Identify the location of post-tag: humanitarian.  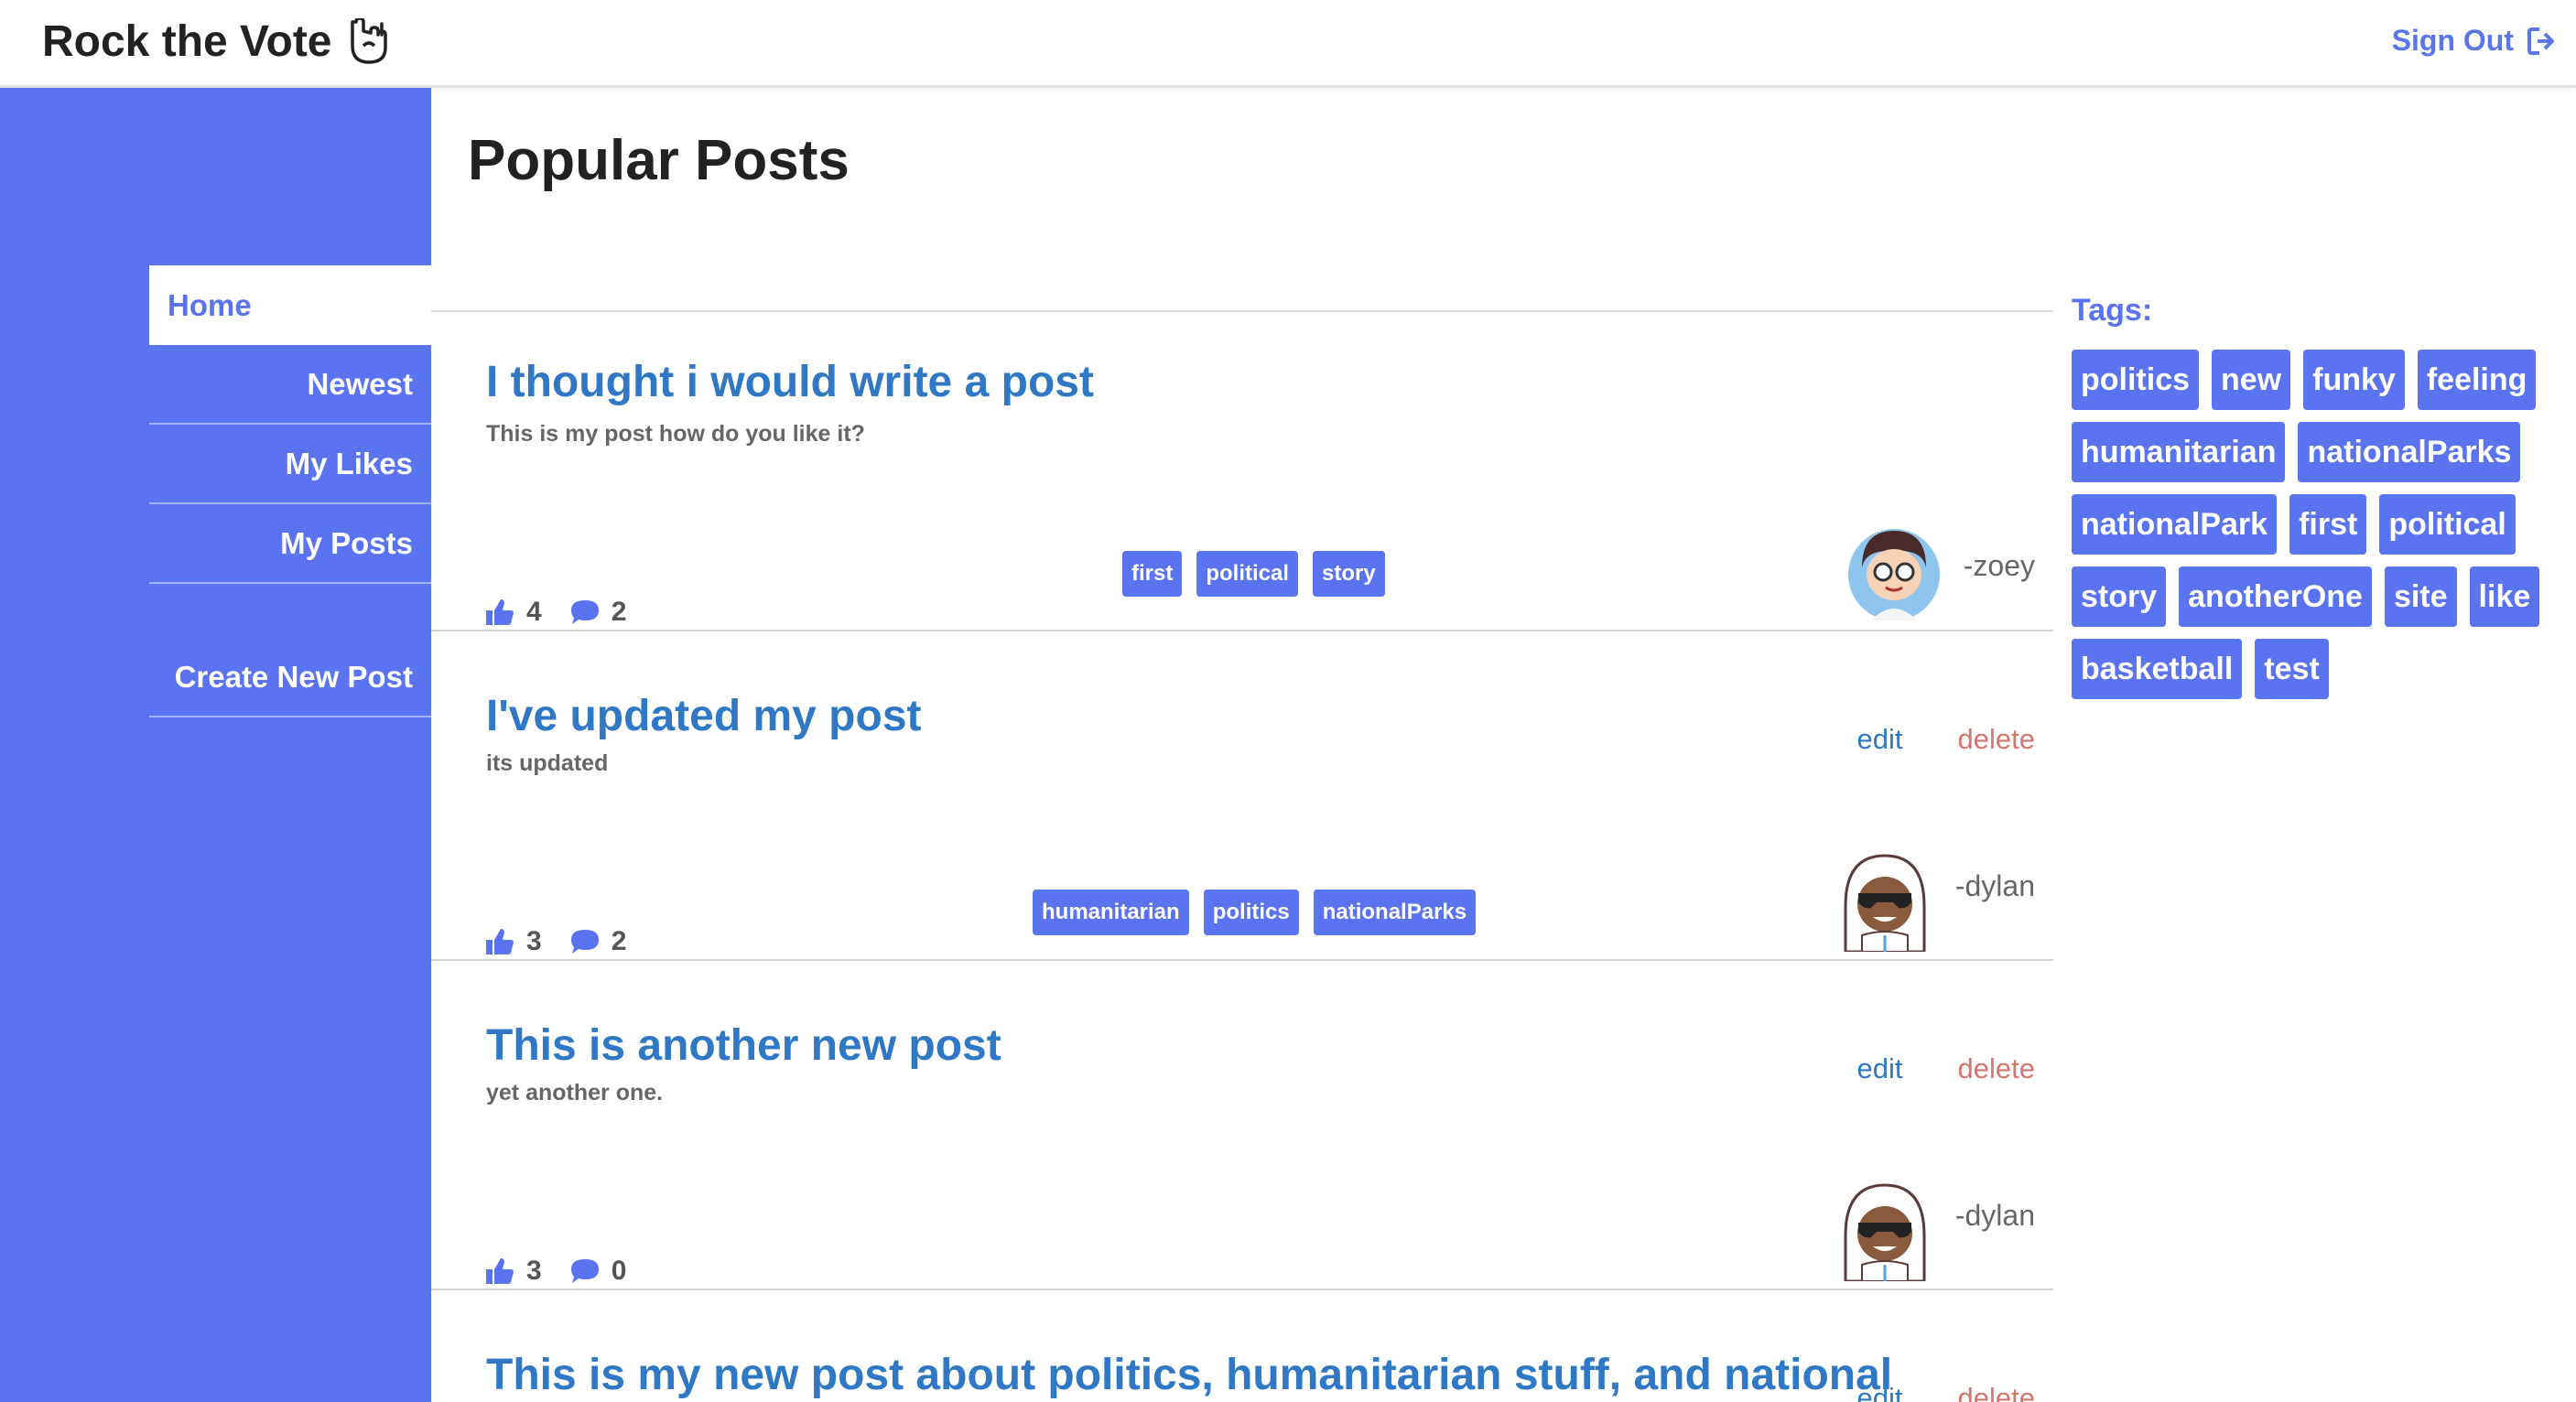
(1111, 912).